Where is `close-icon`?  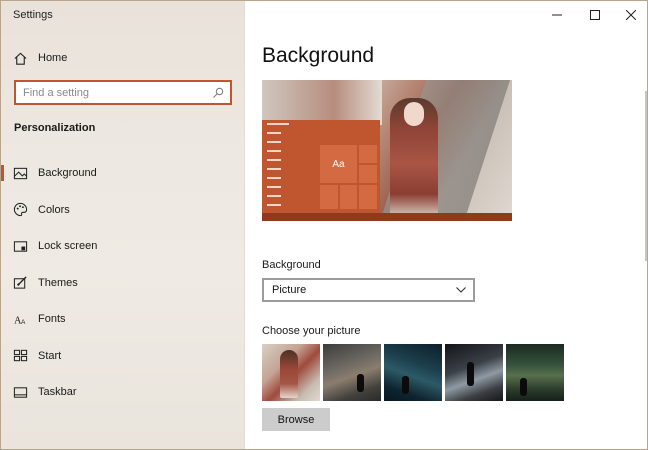
close-icon is located at coordinates (631, 15).